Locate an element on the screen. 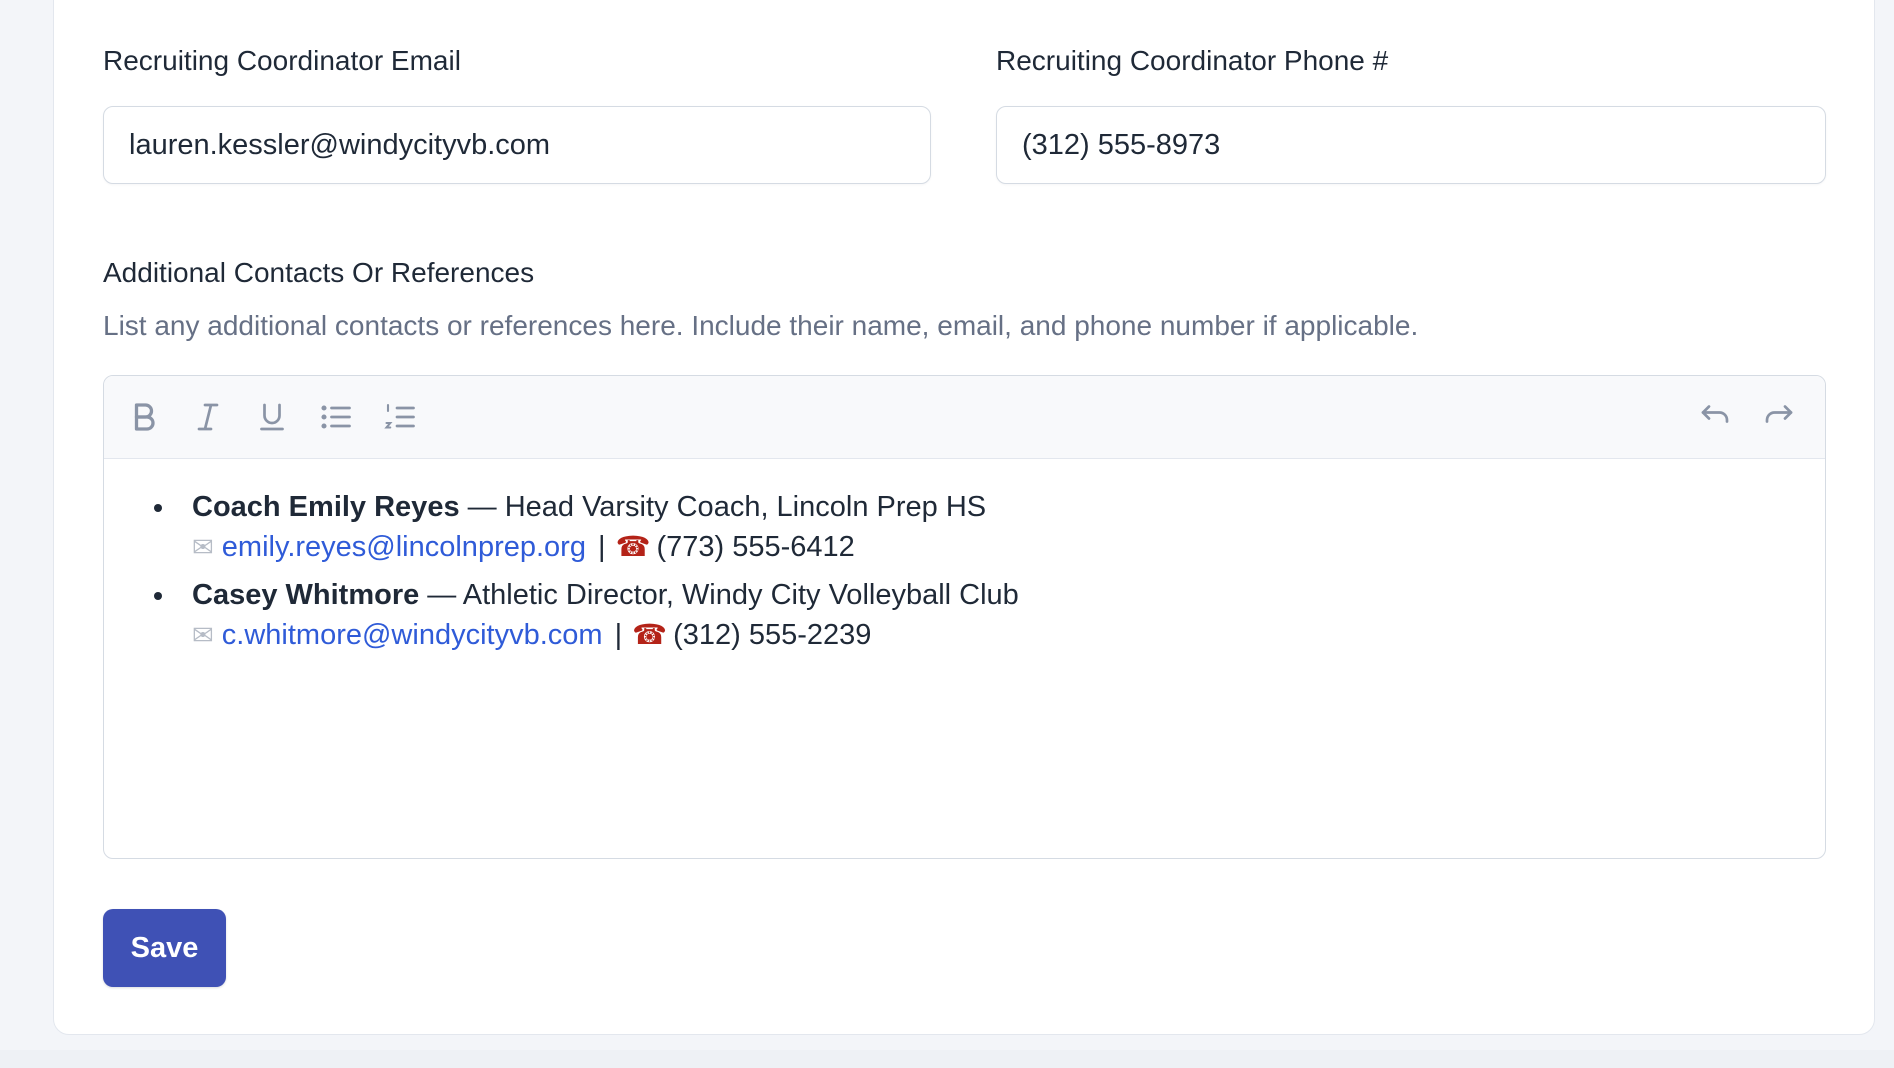 This screenshot has width=1894, height=1068. underline-icon is located at coordinates (272, 417).